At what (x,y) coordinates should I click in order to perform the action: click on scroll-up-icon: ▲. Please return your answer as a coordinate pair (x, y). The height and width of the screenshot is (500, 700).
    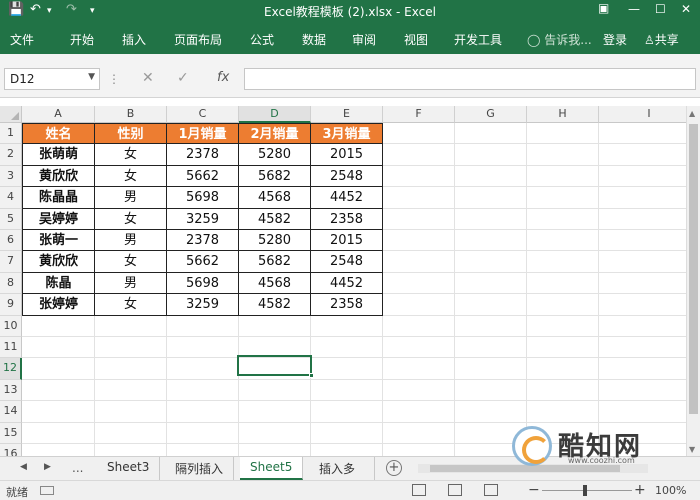
    Looking at the image, I should click on (692, 113).